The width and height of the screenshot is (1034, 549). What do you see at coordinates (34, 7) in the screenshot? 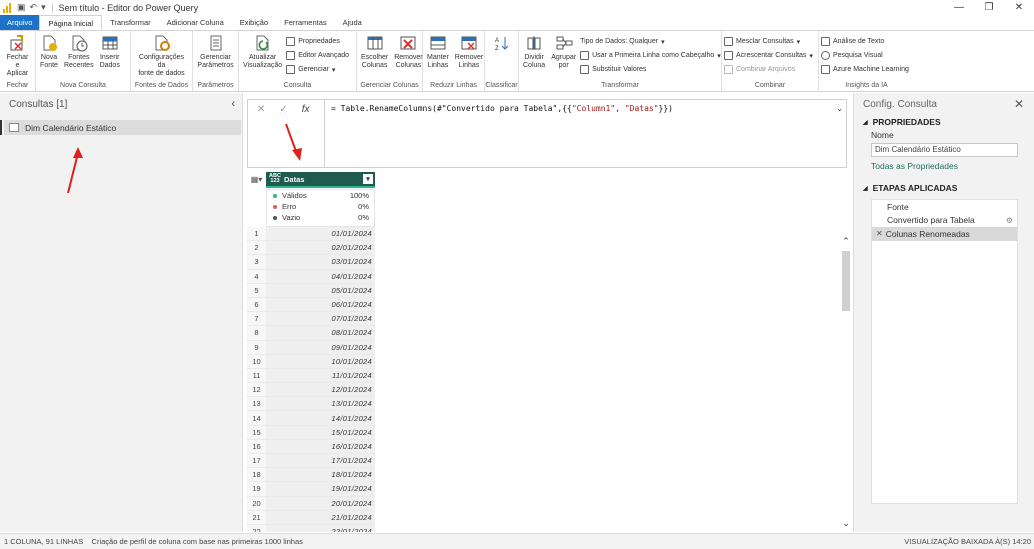
I see `undo-icon: ↶` at bounding box center [34, 7].